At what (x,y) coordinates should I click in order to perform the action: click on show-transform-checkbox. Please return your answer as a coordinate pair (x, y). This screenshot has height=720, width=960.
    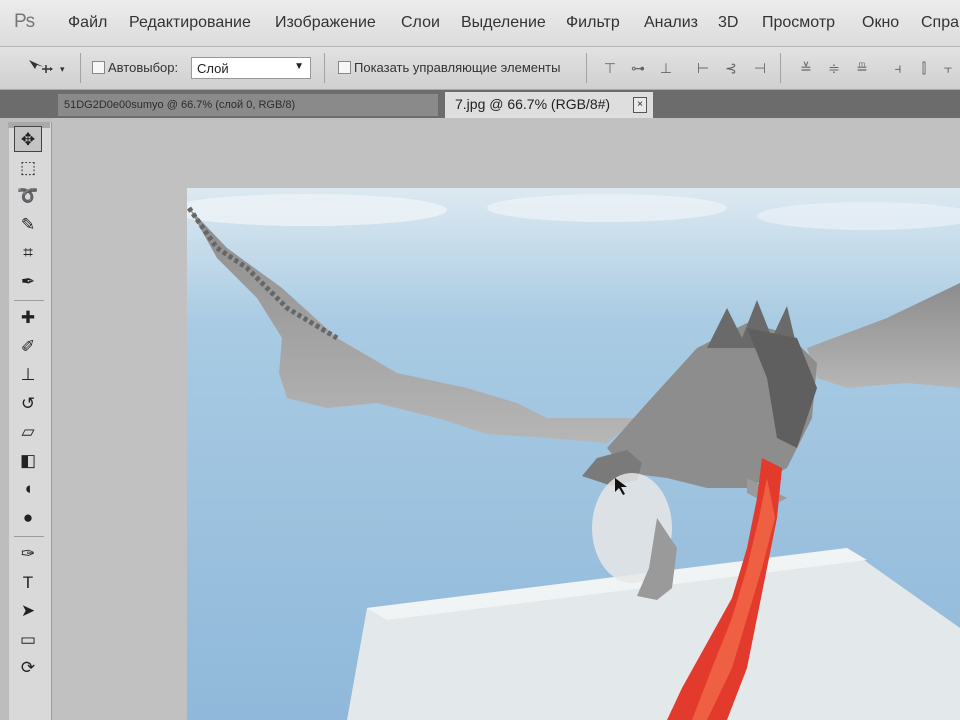
    Looking at the image, I should click on (344, 67).